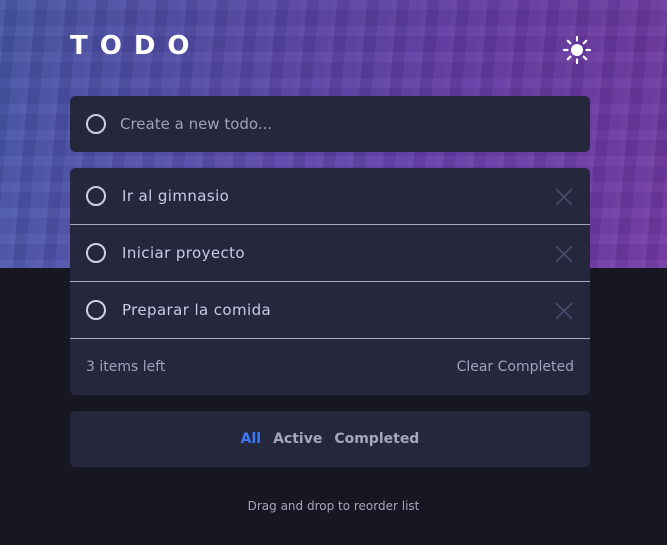 Image resolution: width=667 pixels, height=545 pixels. Describe the element at coordinates (333, 506) in the screenshot. I see `reorder-hint: Drag and drop to reorder list` at that location.